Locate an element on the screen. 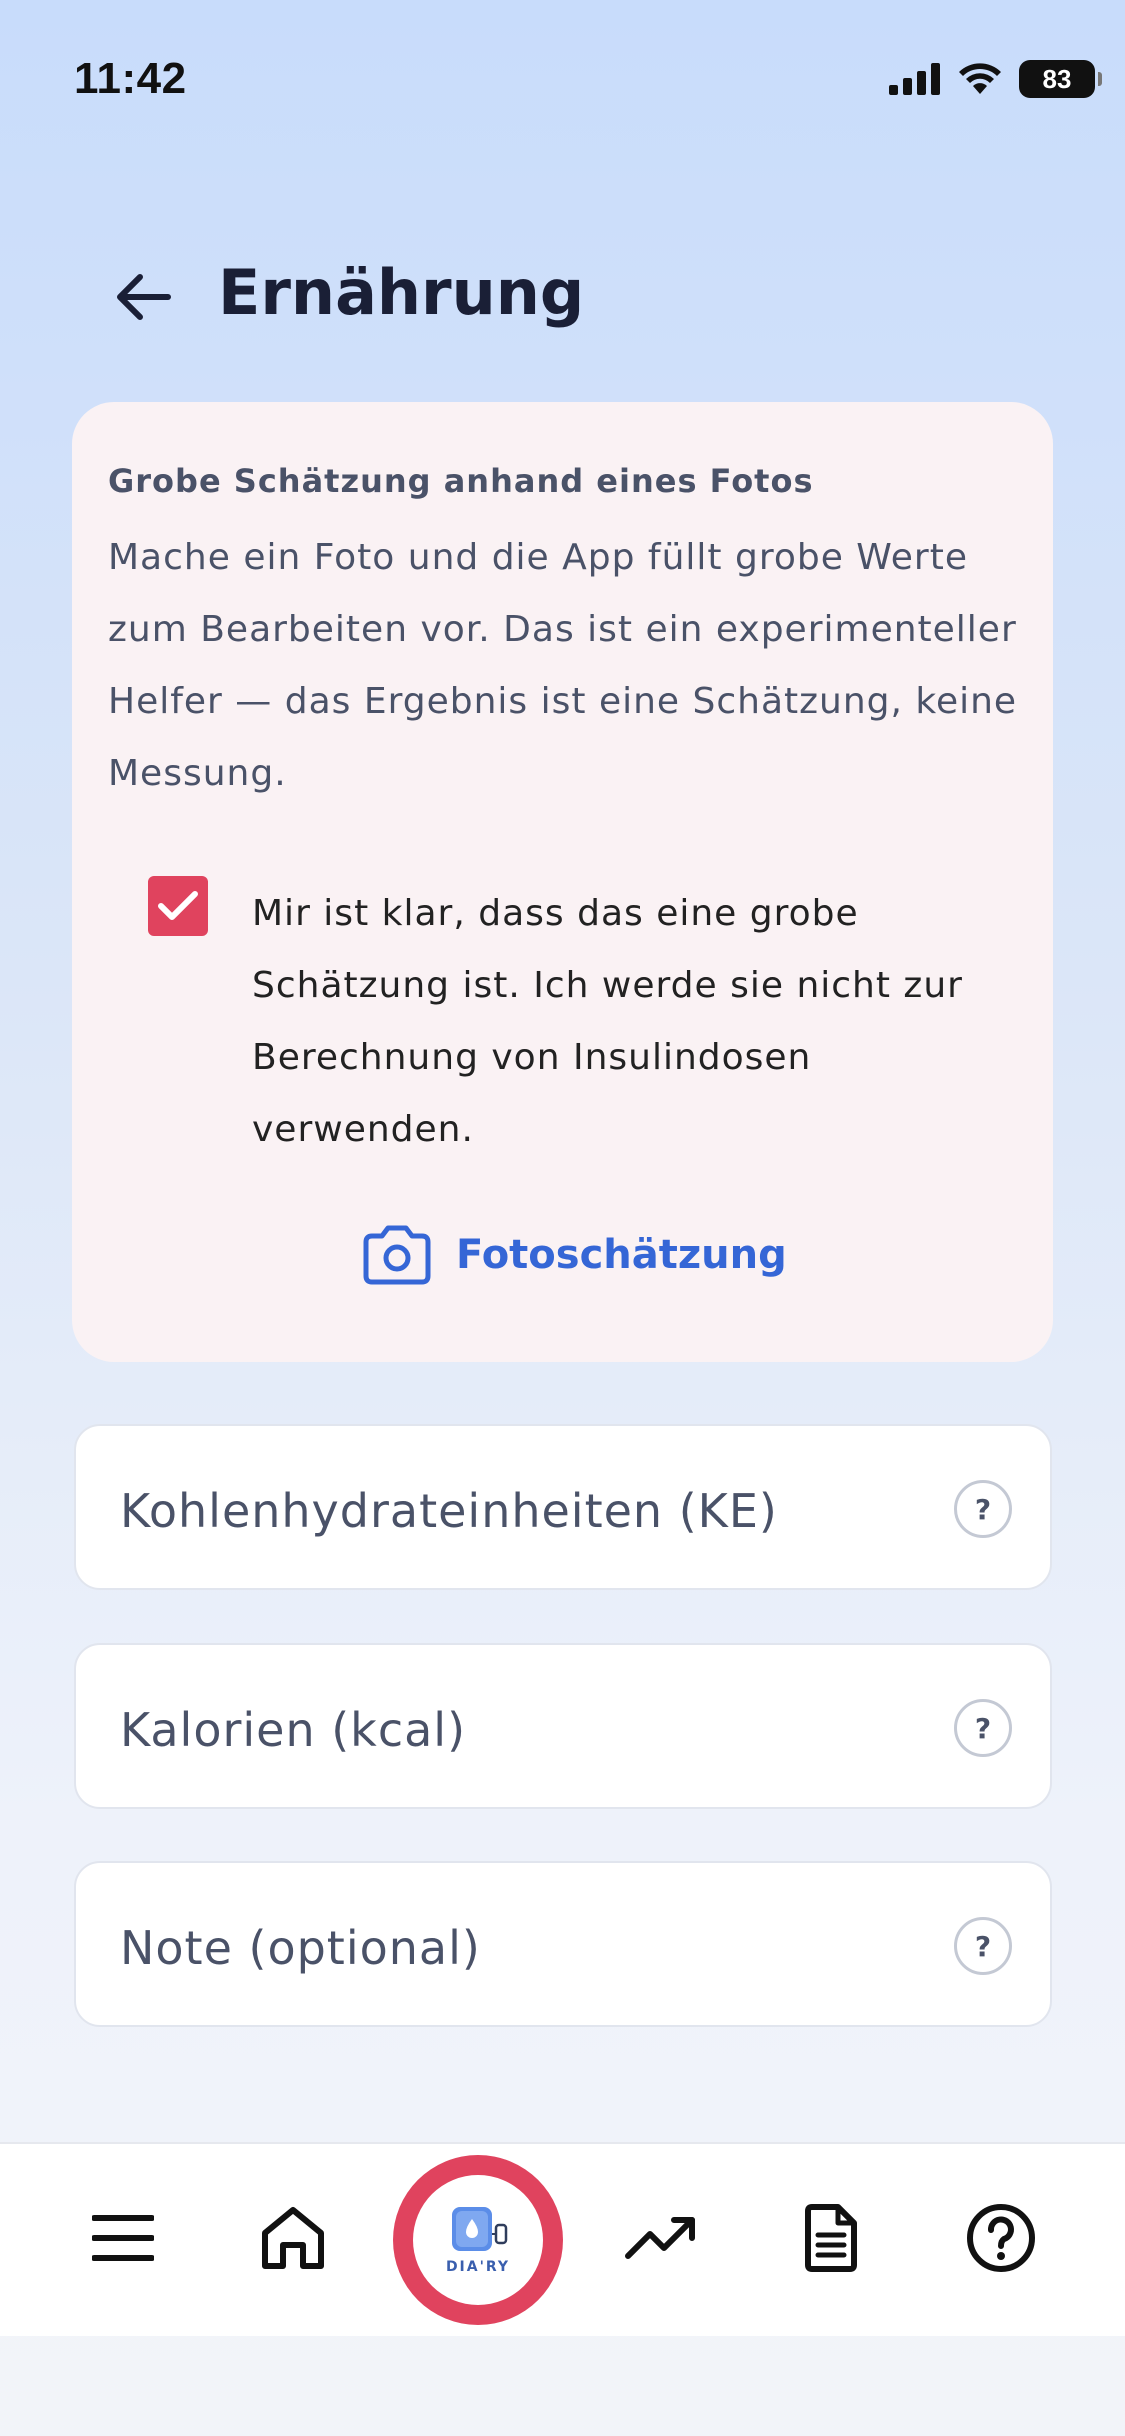  photo-estimate-button: Fotoschätzung is located at coordinates (573, 1255).